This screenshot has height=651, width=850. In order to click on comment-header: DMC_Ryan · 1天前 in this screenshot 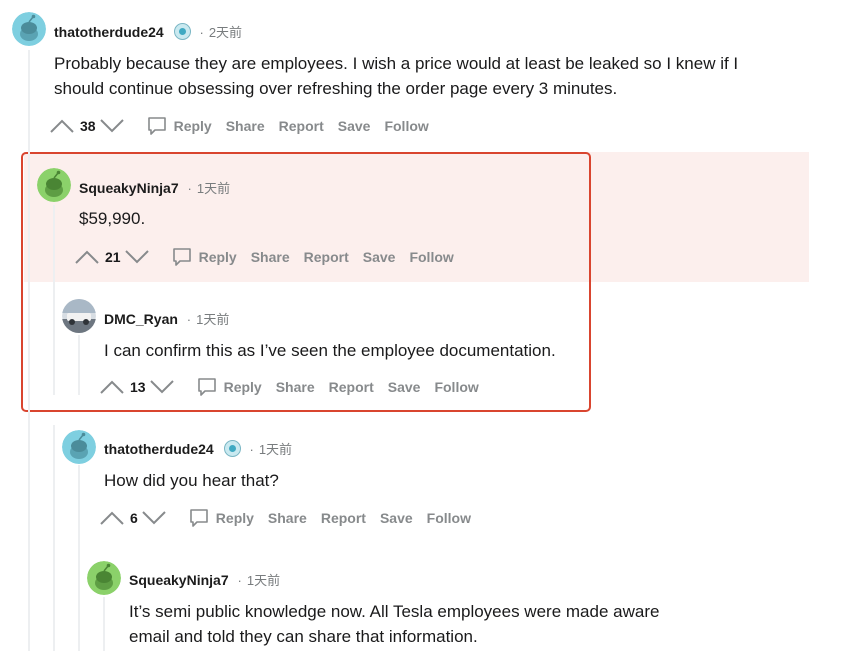, I will do `click(167, 319)`.